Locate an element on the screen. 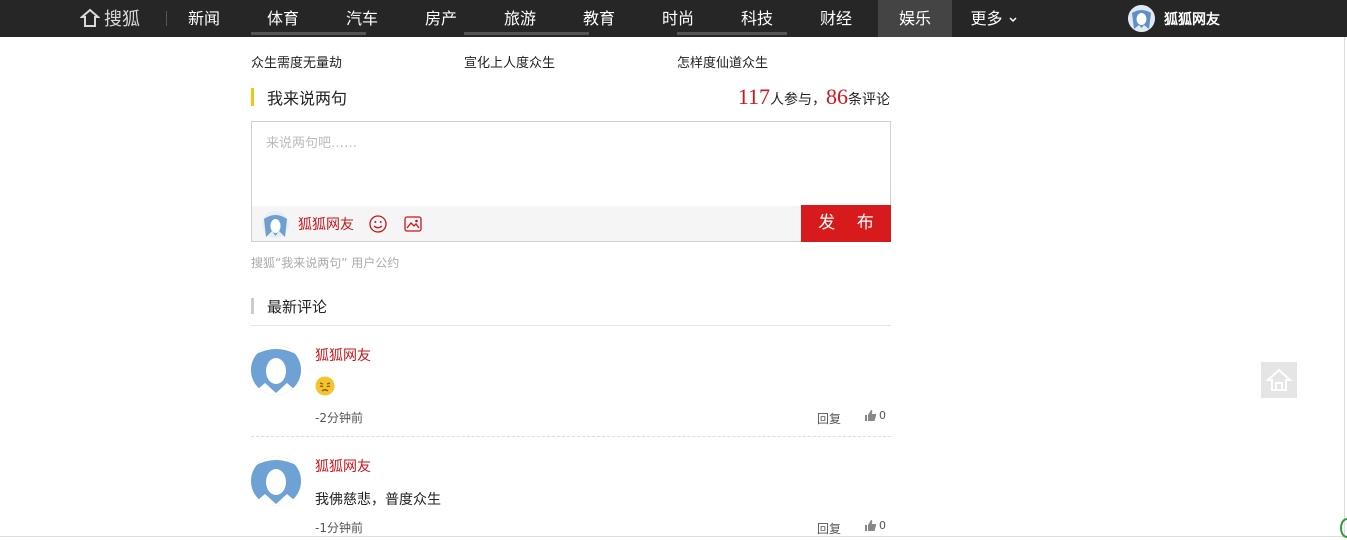  comment-stats: 117 人参与， 86 条评论 is located at coordinates (814, 97).